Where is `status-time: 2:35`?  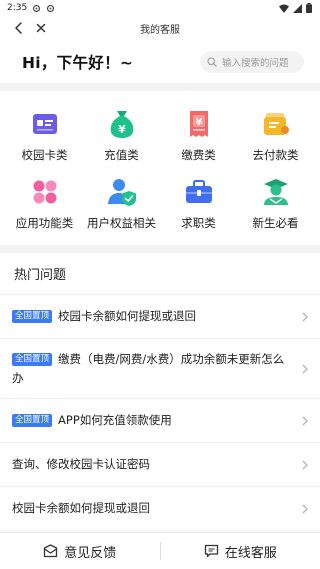
status-time: 2:35 is located at coordinates (17, 8).